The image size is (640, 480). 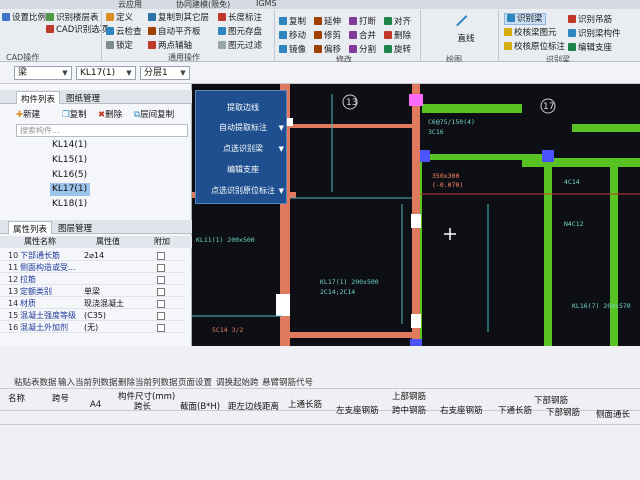 What do you see at coordinates (362, 50) in the screenshot?
I see `split-button: 分割` at bounding box center [362, 50].